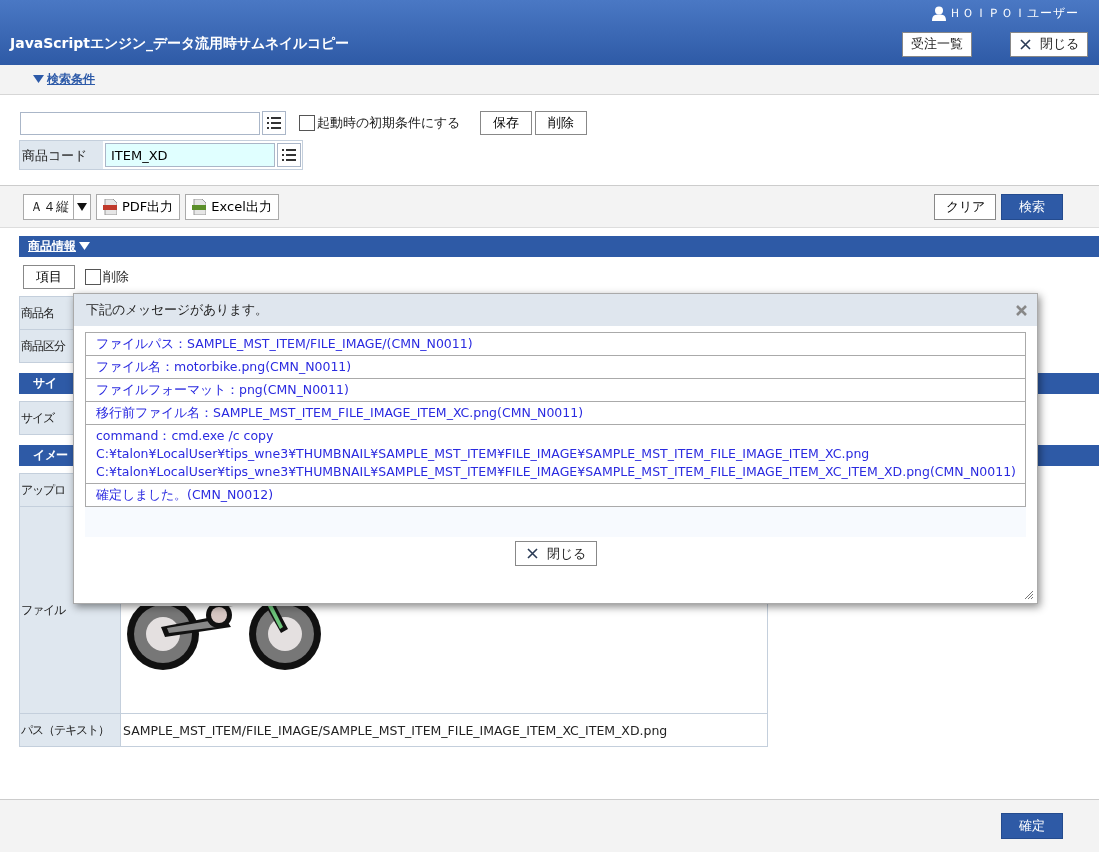 The height and width of the screenshot is (852, 1099). What do you see at coordinates (395, 730) in the screenshot?
I see `row-value: SAMPLE_MST_ITEM/FILE_IMAGE/SAMPLE_MST_ITEM_FILE_IMAGE_ITEM_XC_ITEM_XD.png` at bounding box center [395, 730].